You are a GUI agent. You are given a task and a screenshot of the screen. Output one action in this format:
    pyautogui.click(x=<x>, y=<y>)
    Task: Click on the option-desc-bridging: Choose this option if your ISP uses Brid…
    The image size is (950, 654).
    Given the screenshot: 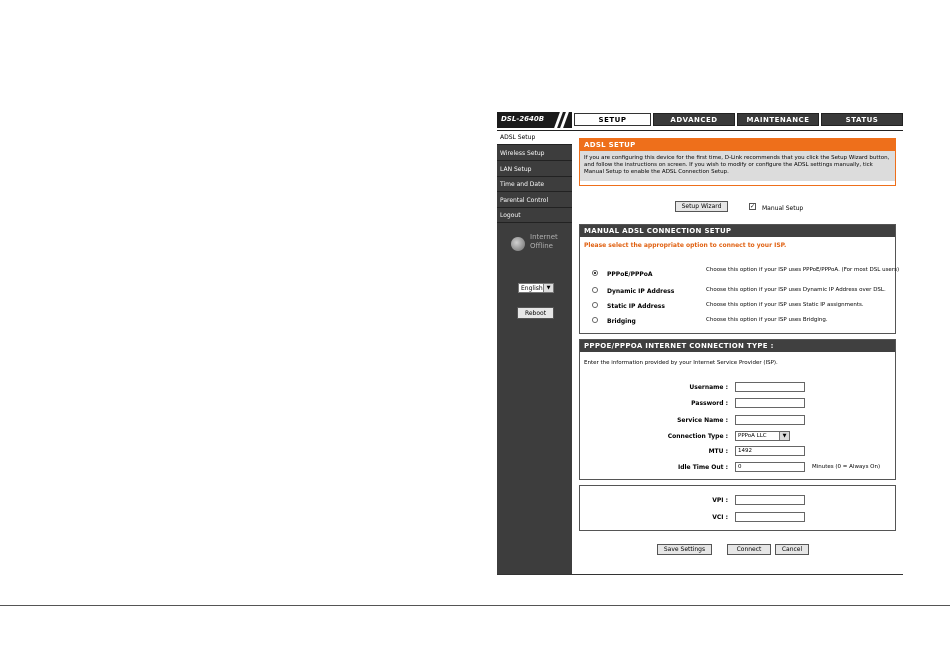 What is the action you would take?
    pyautogui.click(x=767, y=320)
    